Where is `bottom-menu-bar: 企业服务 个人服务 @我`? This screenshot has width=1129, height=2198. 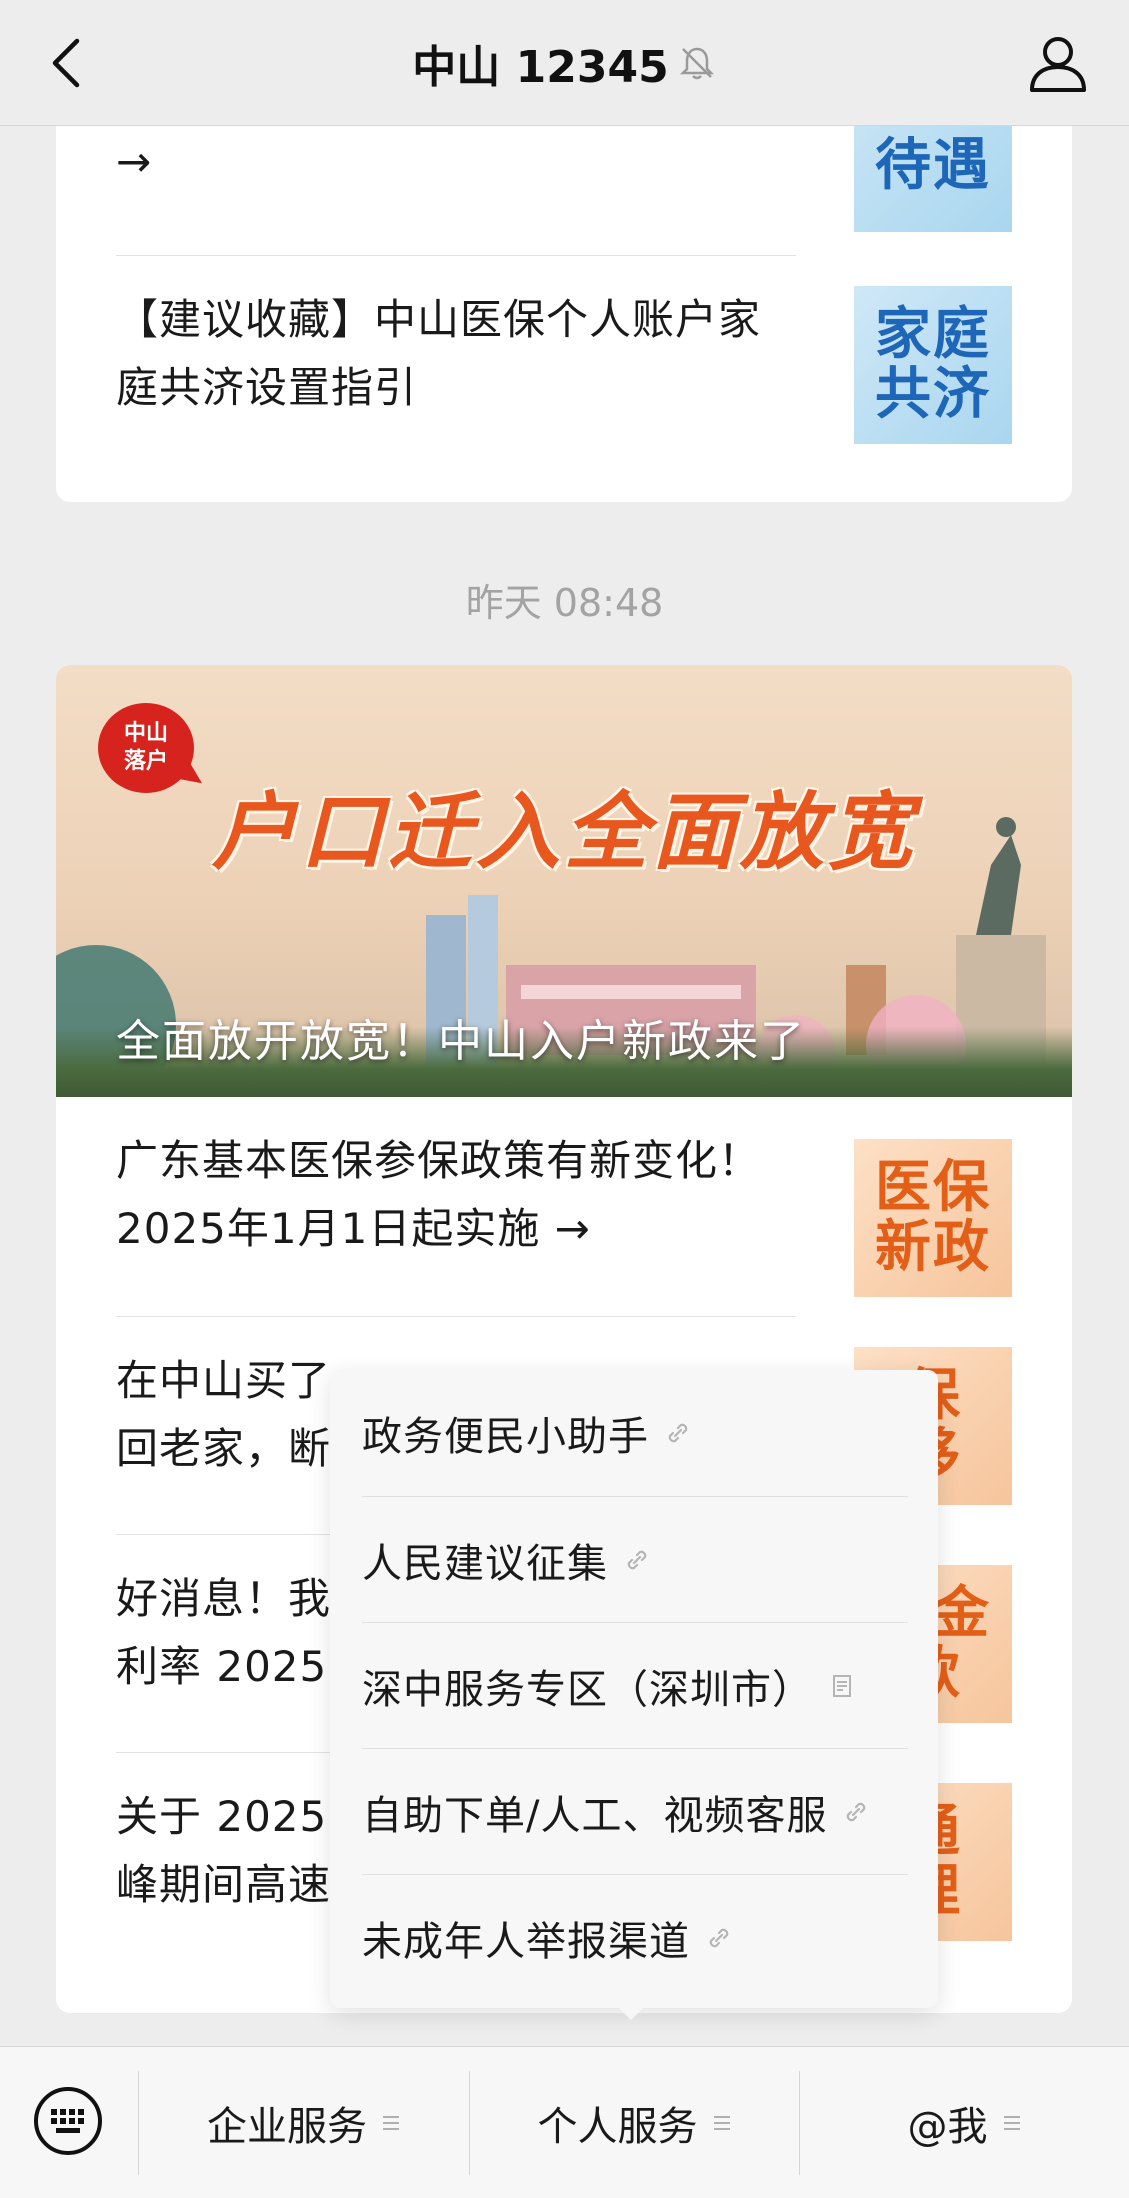 bottom-menu-bar: 企业服务 个人服务 @我 is located at coordinates (564, 2122).